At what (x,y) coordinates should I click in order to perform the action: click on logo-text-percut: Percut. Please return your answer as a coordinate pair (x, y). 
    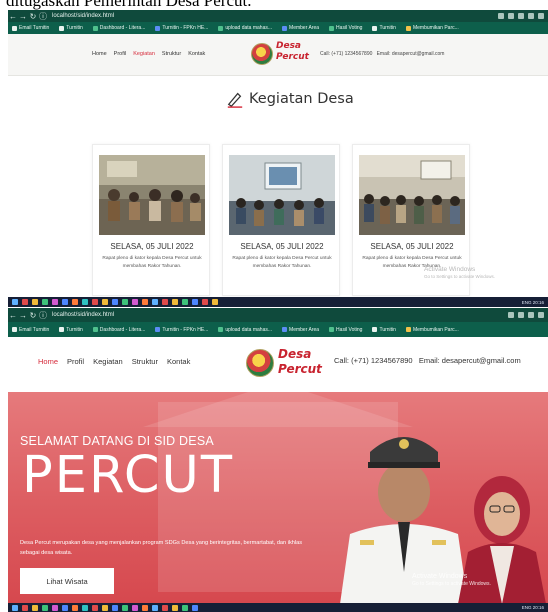
    Looking at the image, I should click on (292, 57).